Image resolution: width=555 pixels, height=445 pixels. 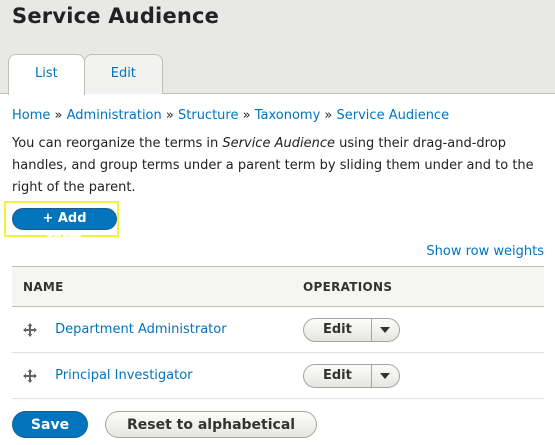 What do you see at coordinates (31, 115) in the screenshot?
I see `breadcrumb-home: Home` at bounding box center [31, 115].